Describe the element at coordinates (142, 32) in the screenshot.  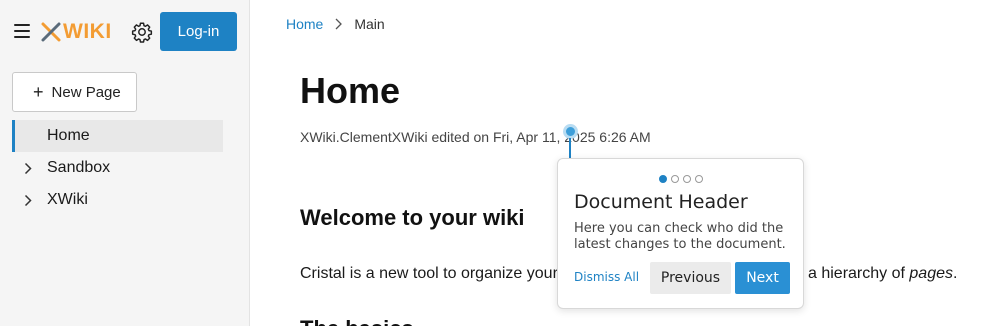
I see `gear-icon` at that location.